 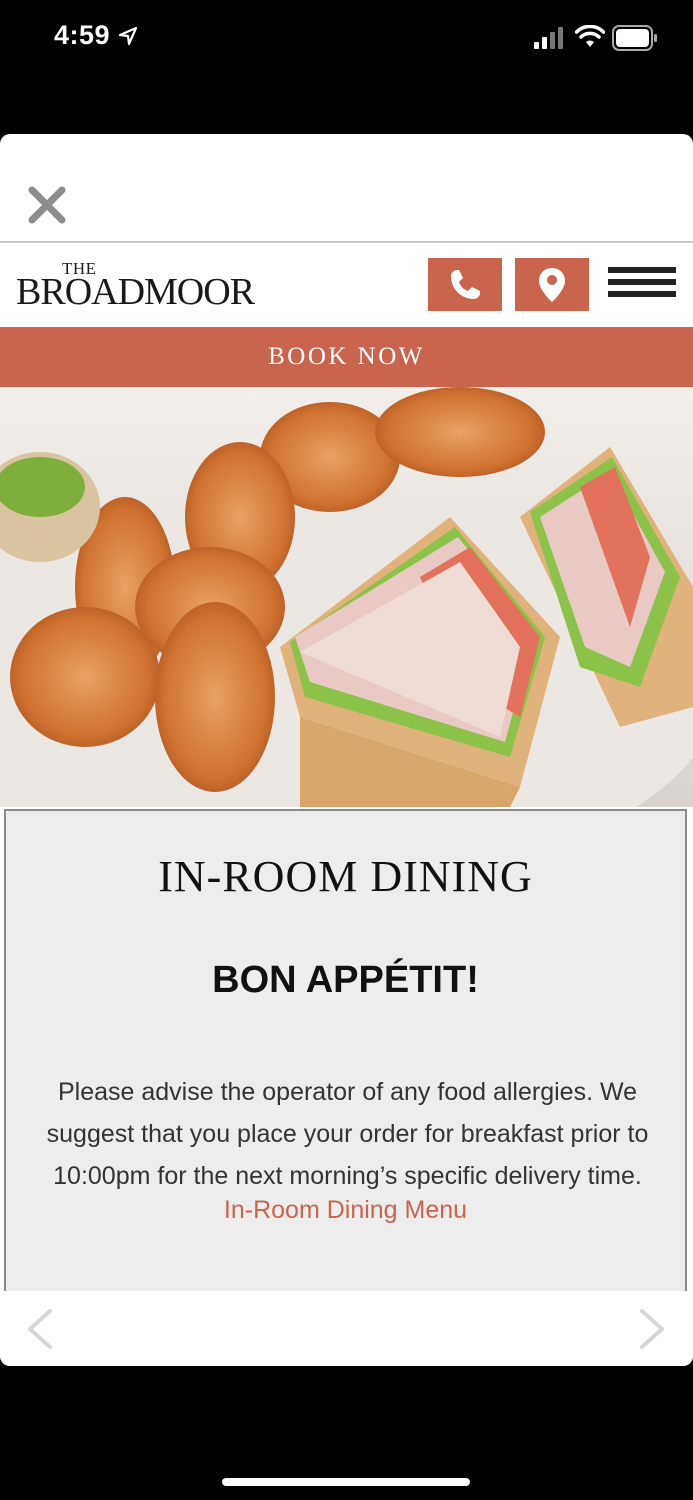 I want to click on phone-button, so click(x=465, y=284).